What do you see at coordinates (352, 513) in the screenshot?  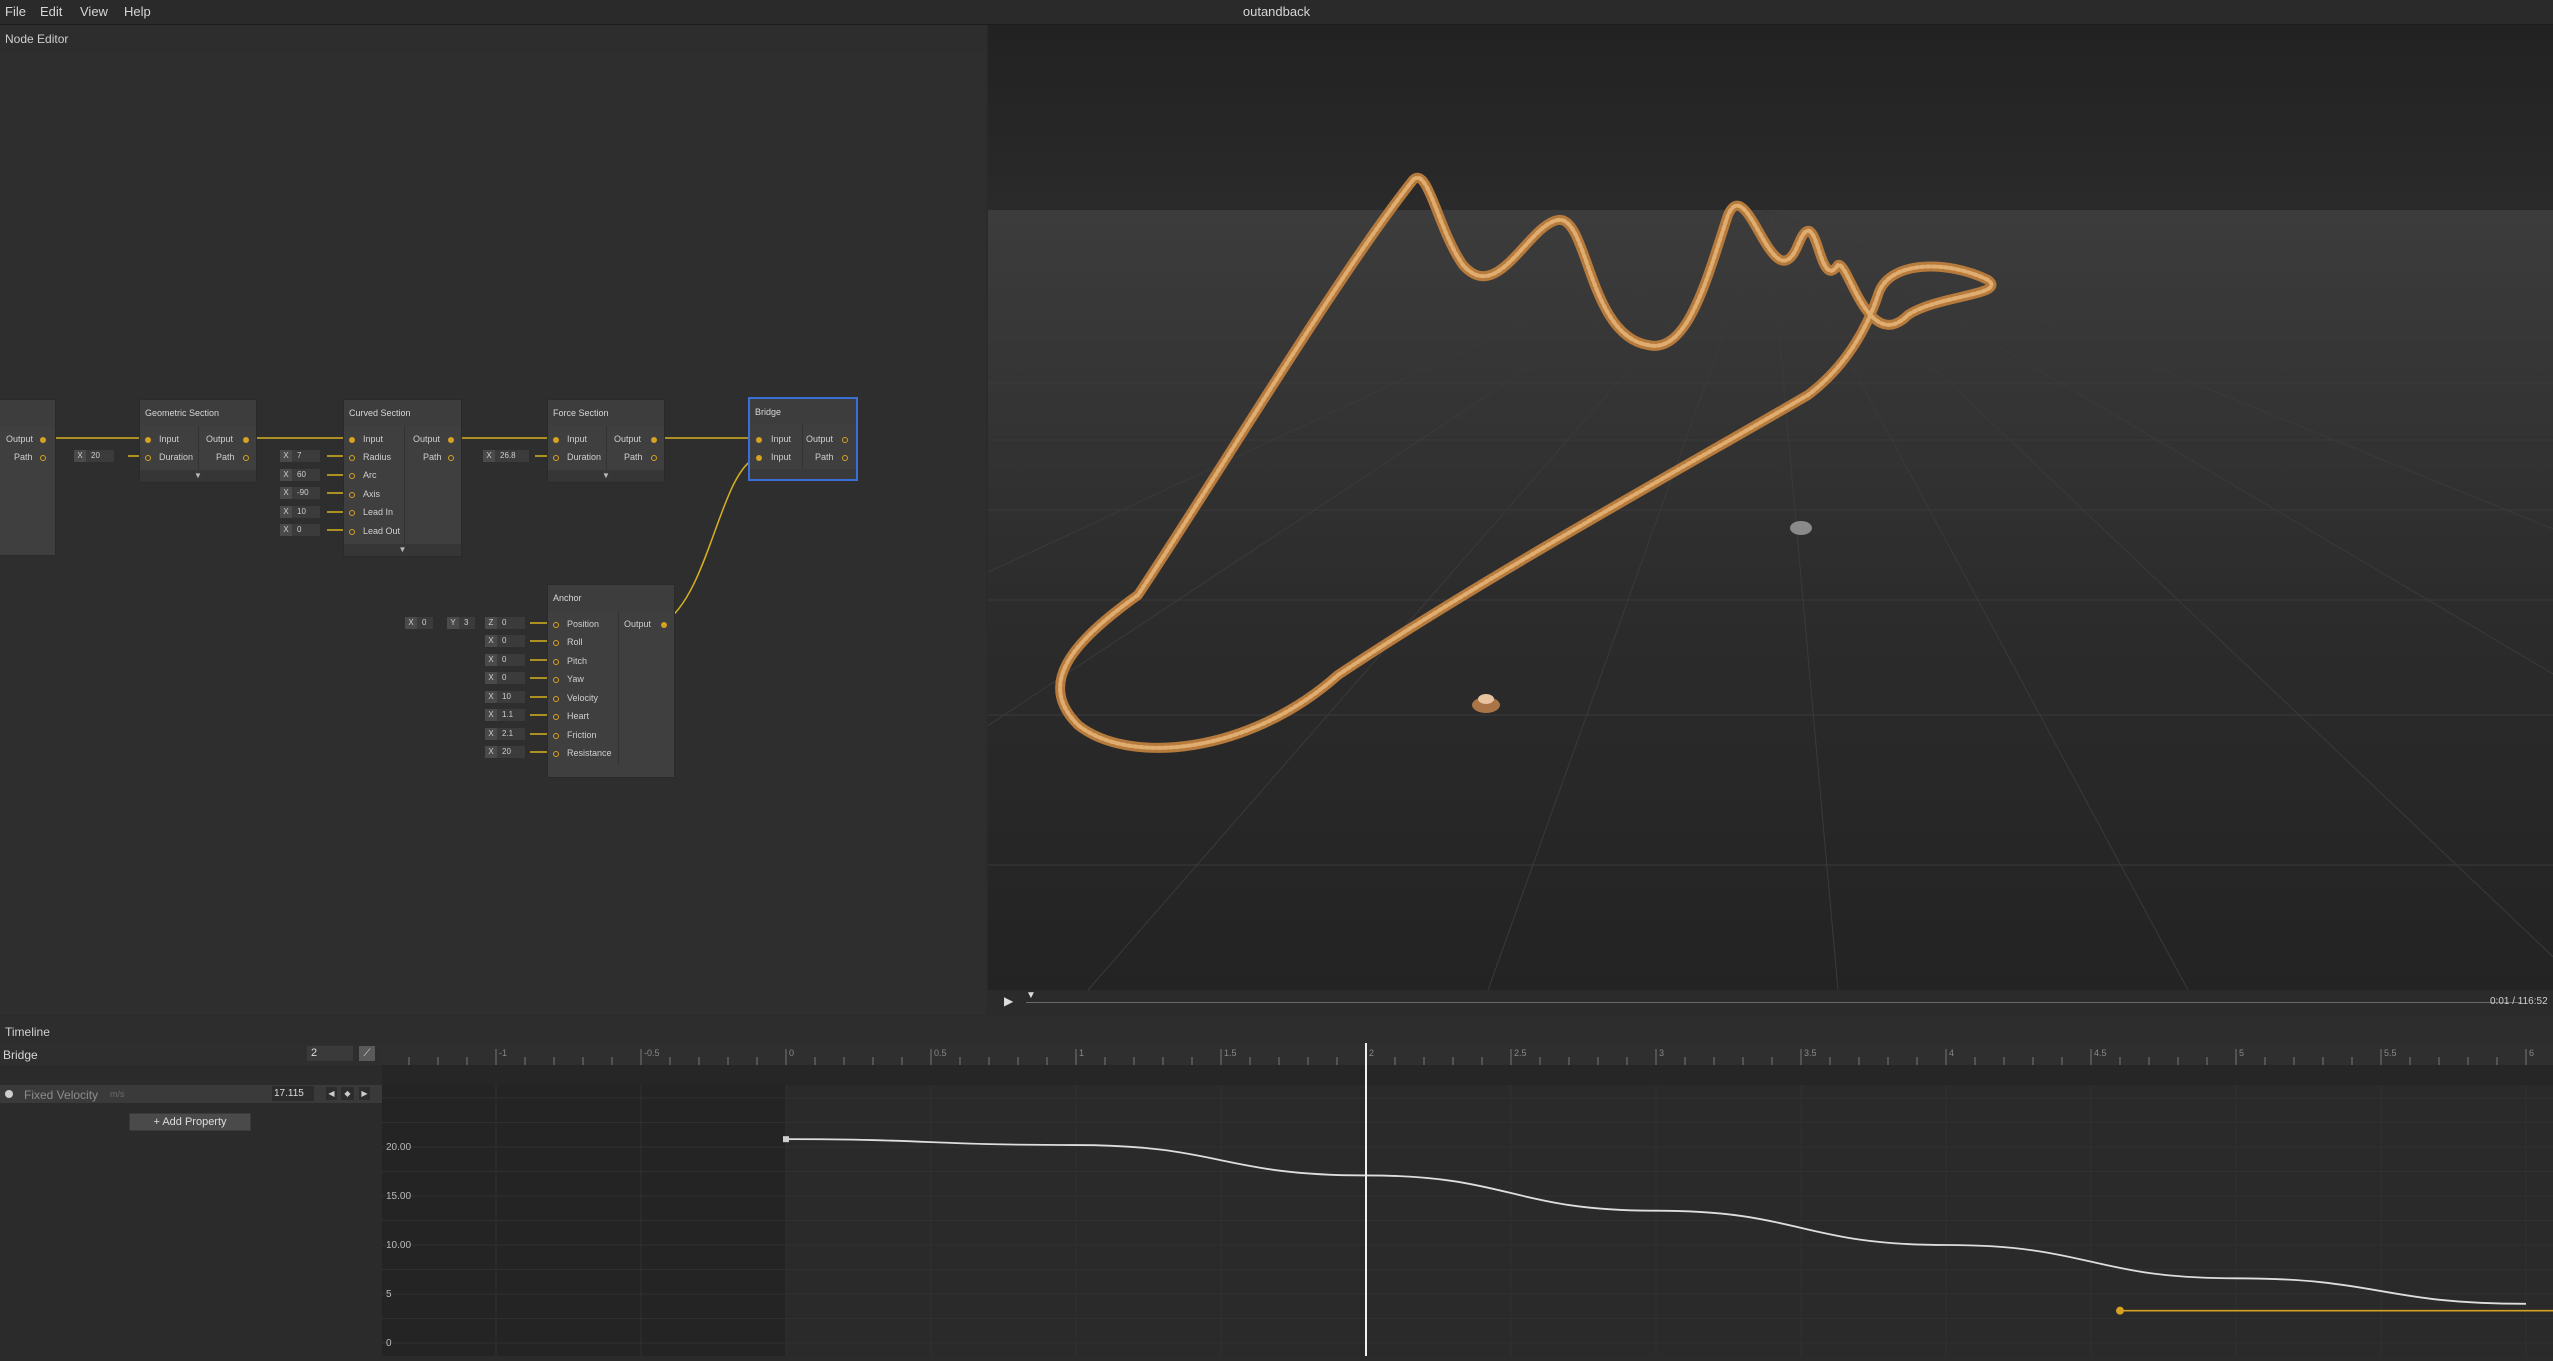 I see `port-lead-in` at bounding box center [352, 513].